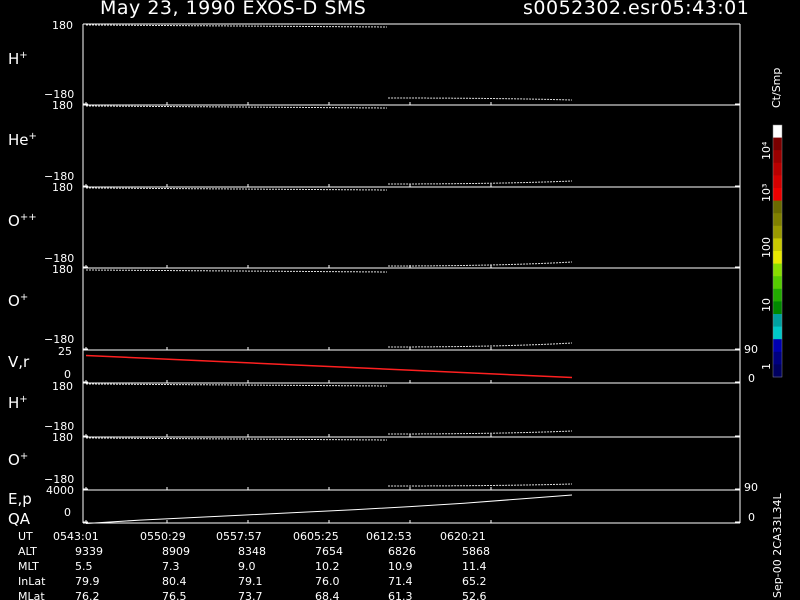 The image size is (800, 600). Describe the element at coordinates (327, 566) in the screenshot. I see `ephemeris-cell: 10.2` at that location.